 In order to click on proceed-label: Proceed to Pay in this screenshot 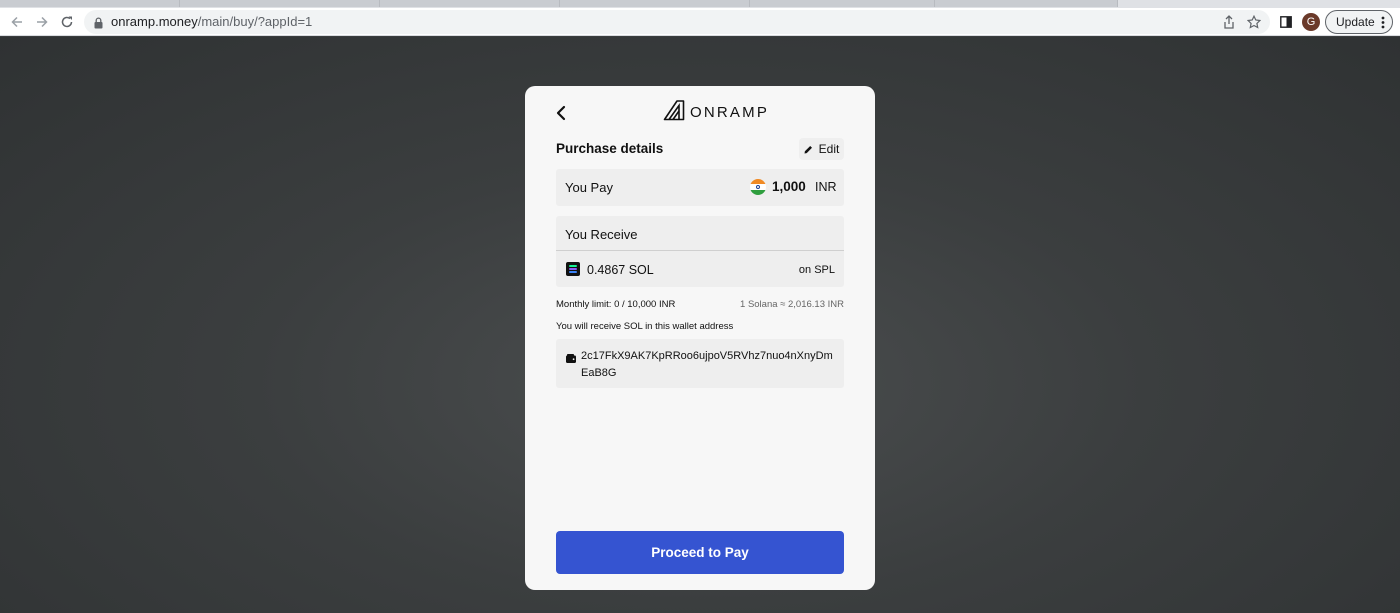, I will do `click(700, 552)`.